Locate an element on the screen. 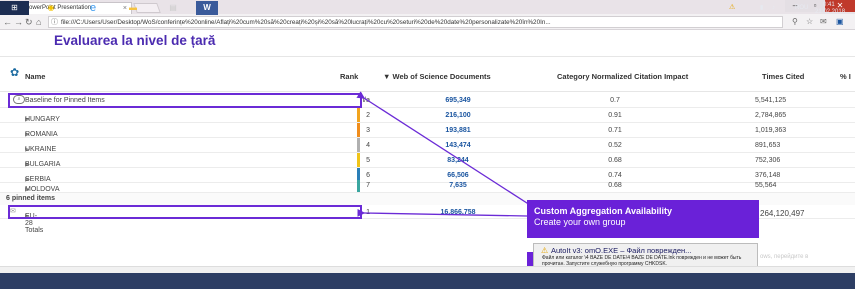 This screenshot has height=289, width=855. folder-icon: ▬ is located at coordinates (133, 8).